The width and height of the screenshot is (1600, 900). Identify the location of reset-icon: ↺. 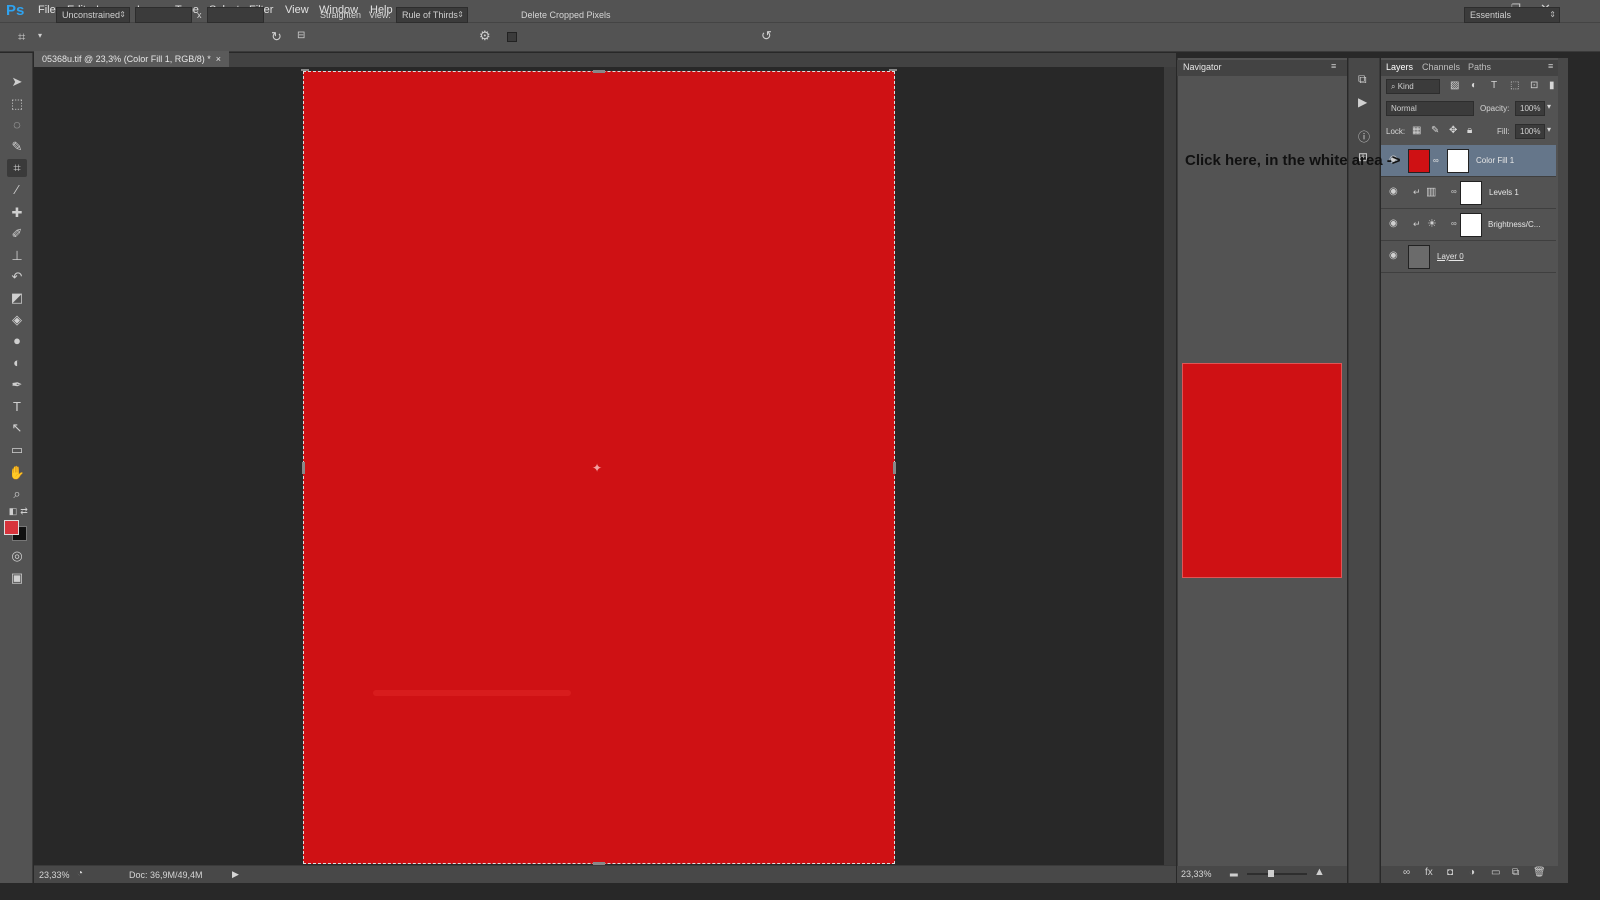
(766, 36).